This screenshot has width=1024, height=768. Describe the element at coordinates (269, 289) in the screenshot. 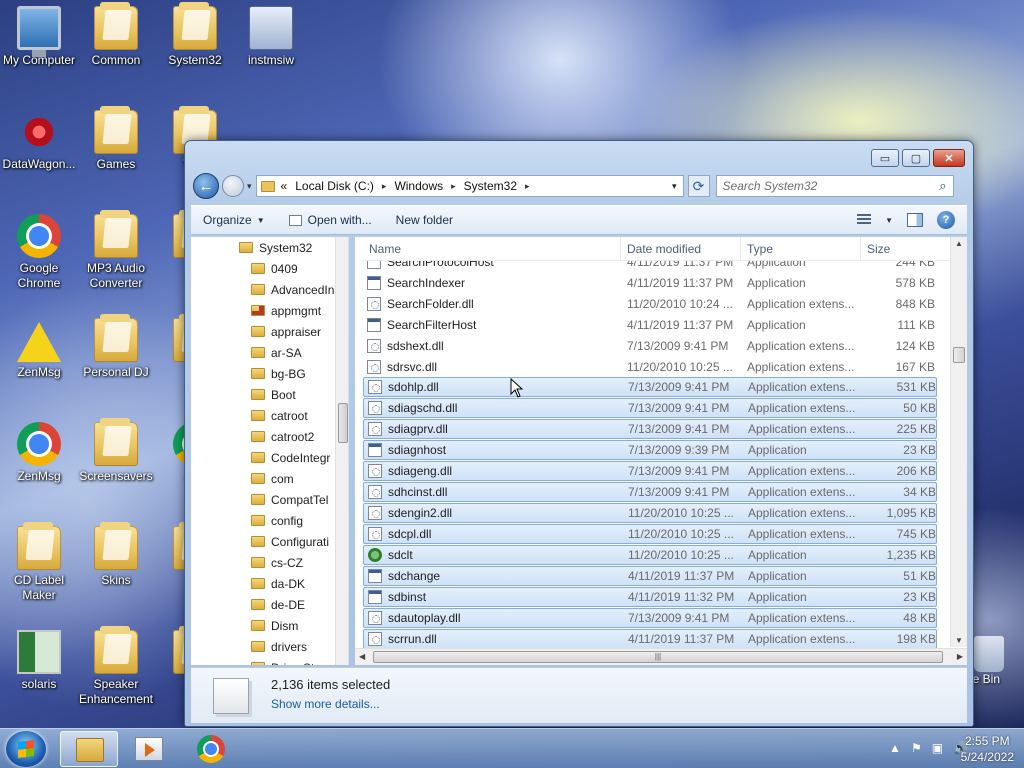

I see `nav-tree-item: AdvancedIn` at that location.